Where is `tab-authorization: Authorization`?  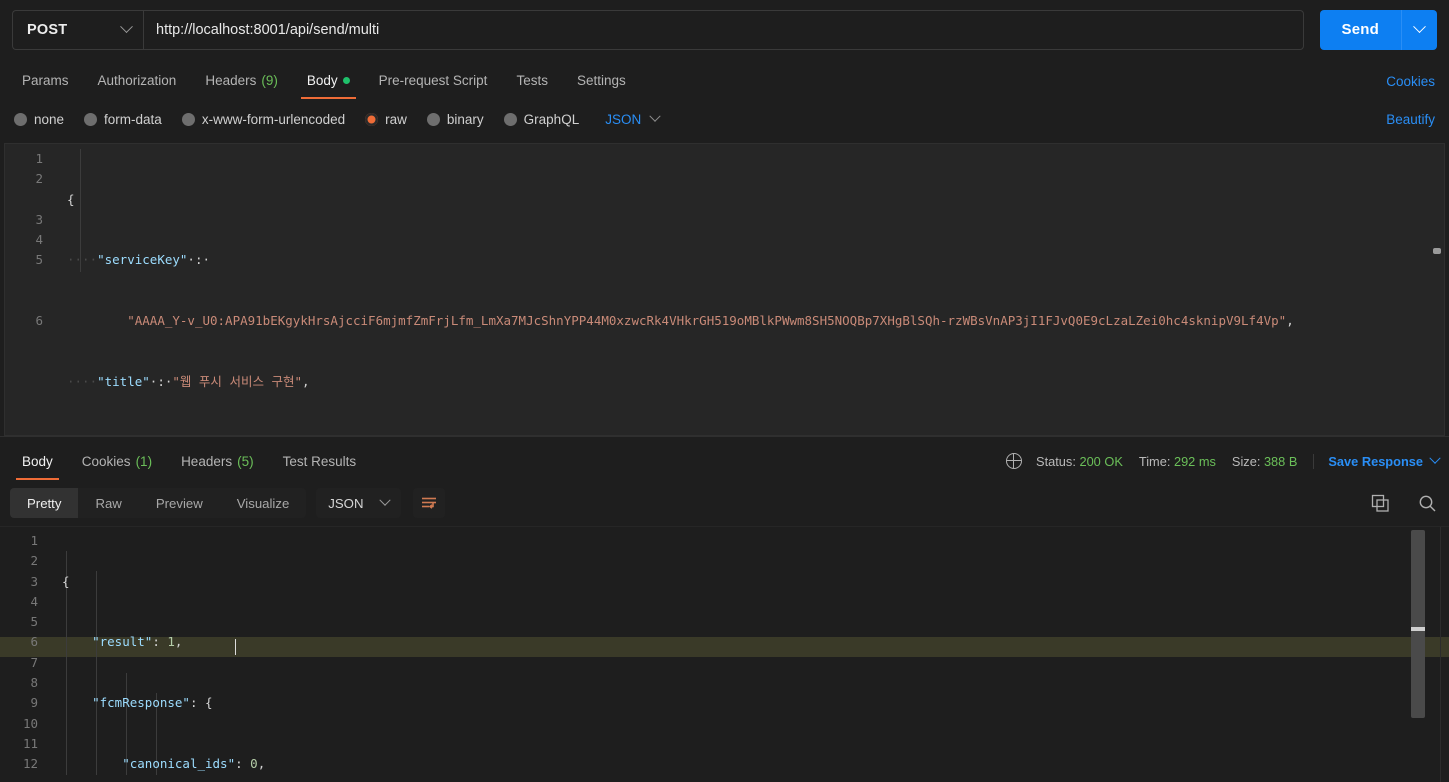 tab-authorization: Authorization is located at coordinates (137, 86).